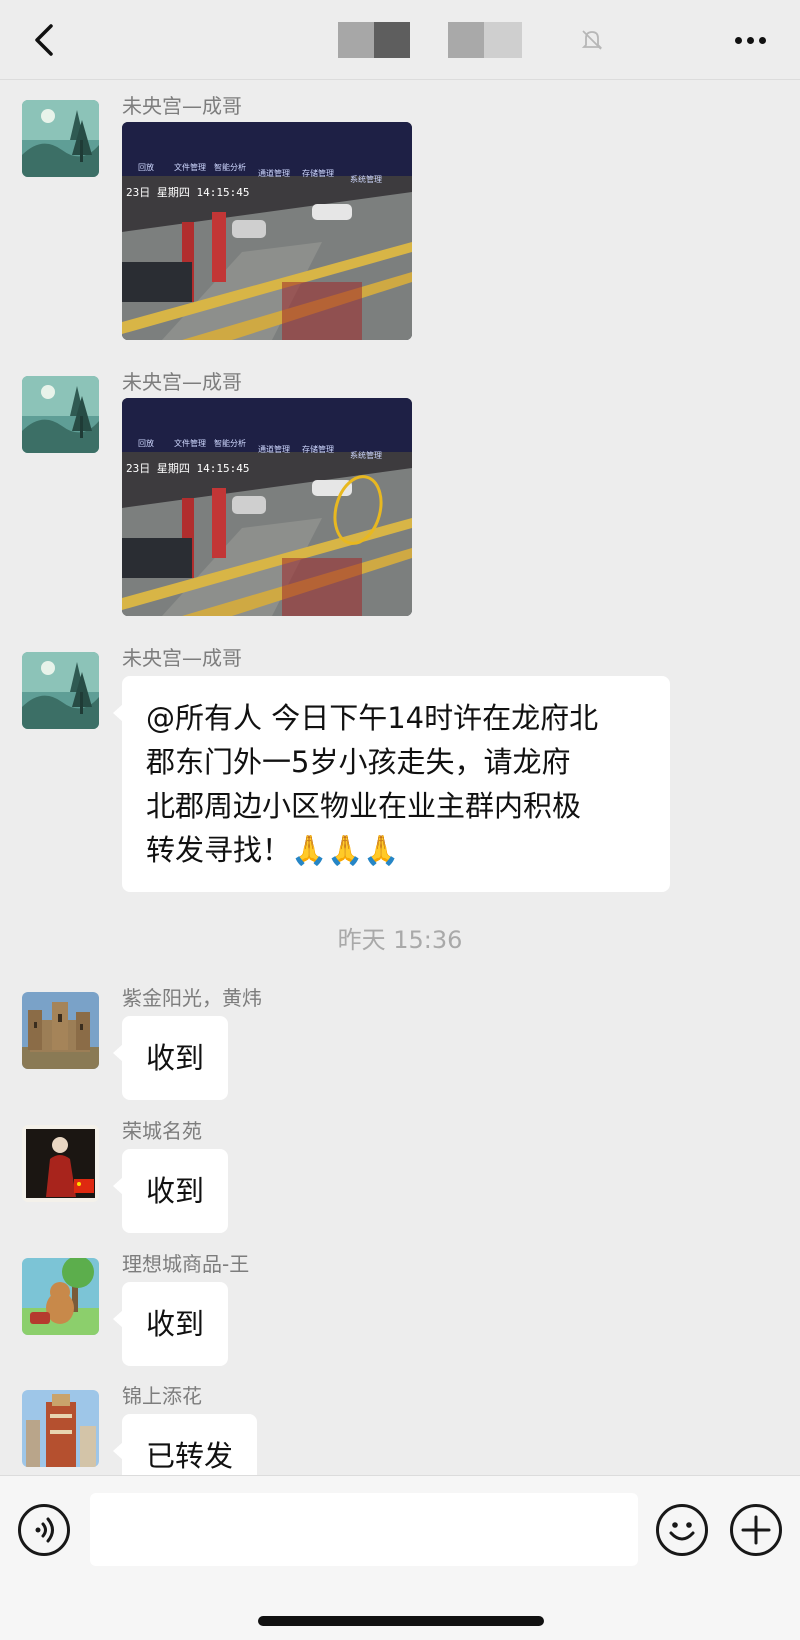 This screenshot has height=1640, width=800. I want to click on voice-icon, so click(44, 1530).